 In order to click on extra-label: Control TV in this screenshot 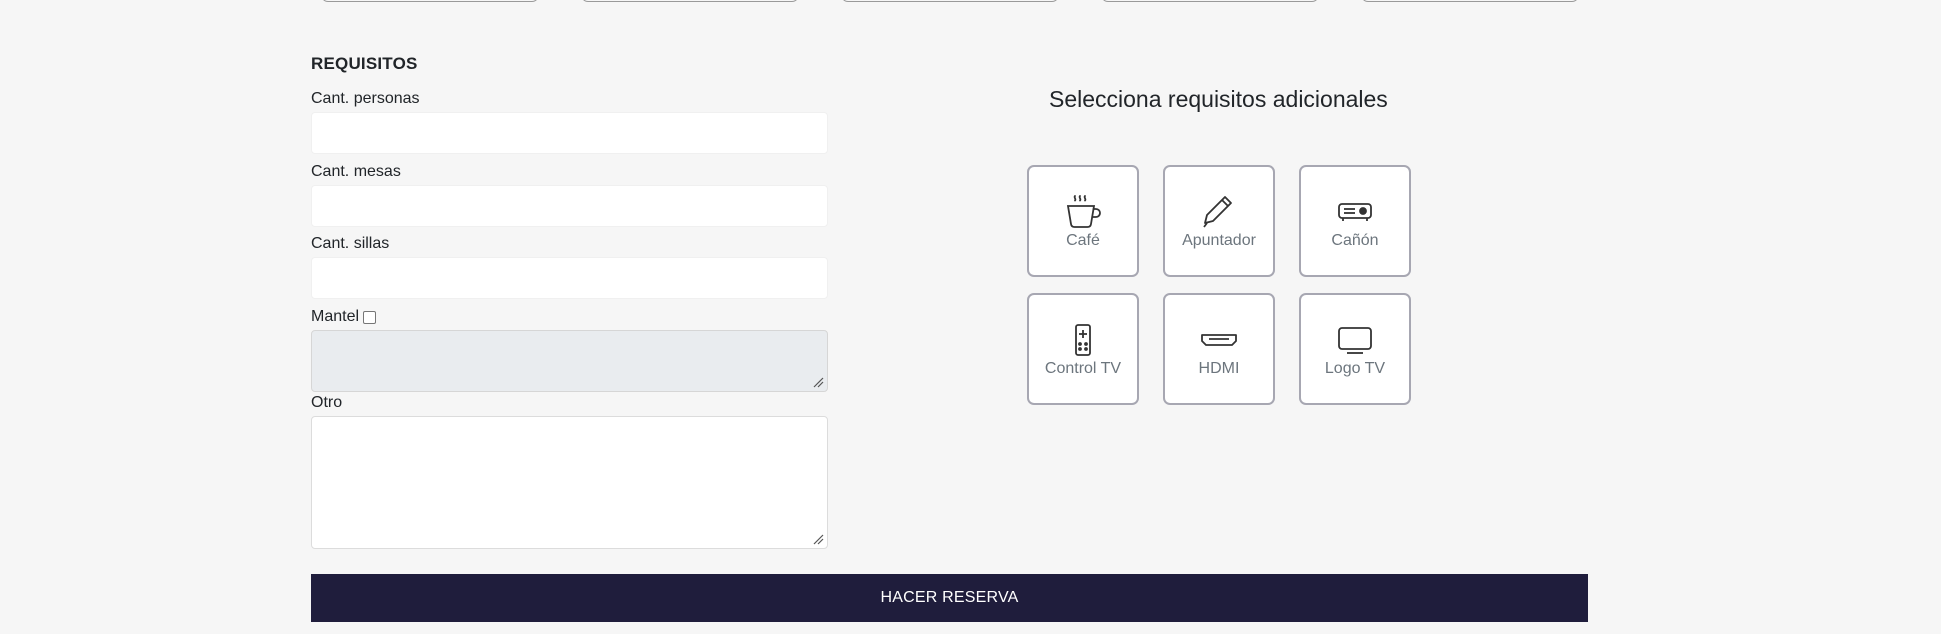, I will do `click(1083, 368)`.